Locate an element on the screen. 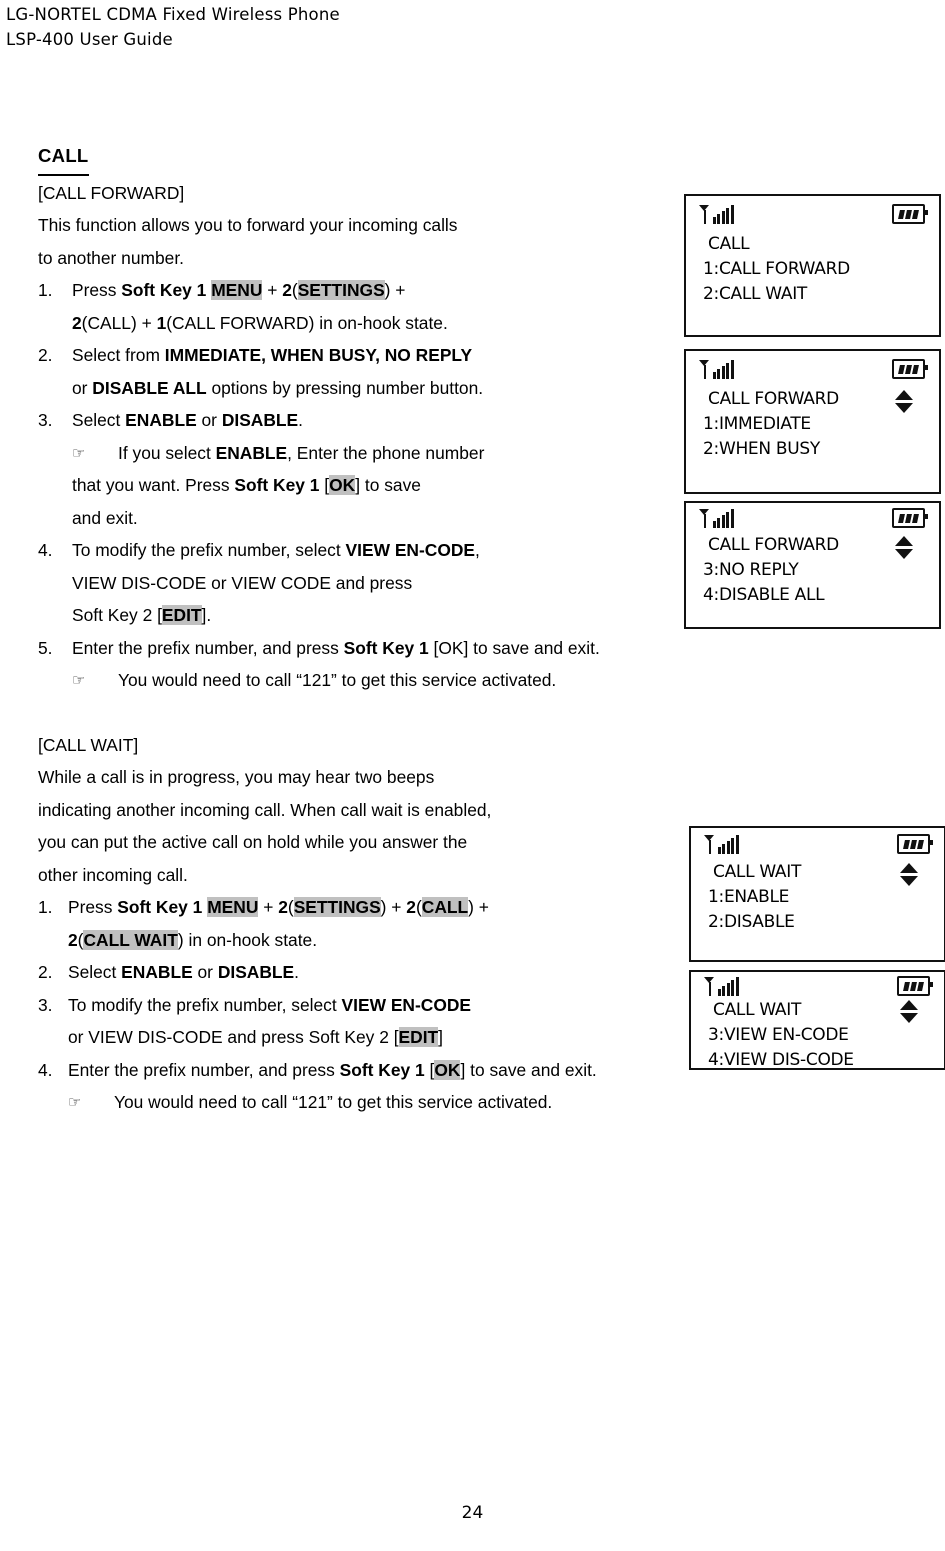  call-forward-step-3: 3. Select ENABLE or DISABLE. is located at coordinates (360, 420).